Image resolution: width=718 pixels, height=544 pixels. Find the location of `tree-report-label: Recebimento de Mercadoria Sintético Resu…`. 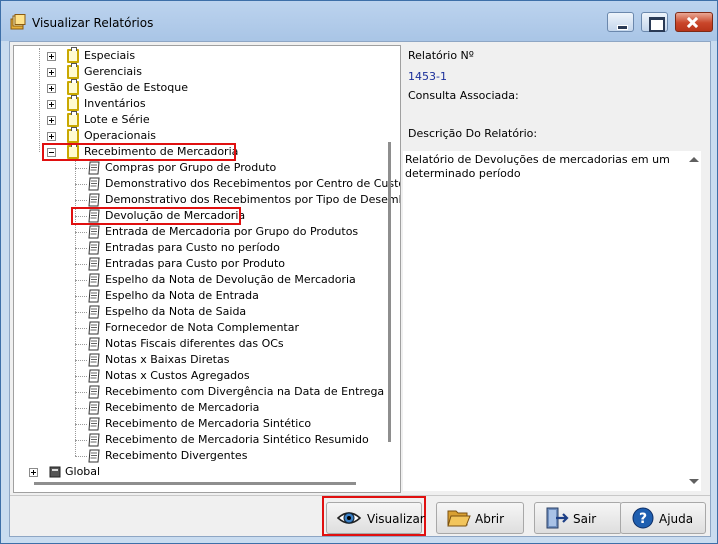

tree-report-label: Recebimento de Mercadoria Sintético Resu… is located at coordinates (237, 439).